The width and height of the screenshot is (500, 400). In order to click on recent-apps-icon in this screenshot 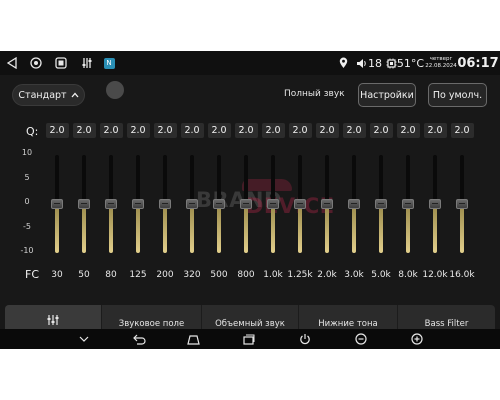, I will do `click(248, 339)`.